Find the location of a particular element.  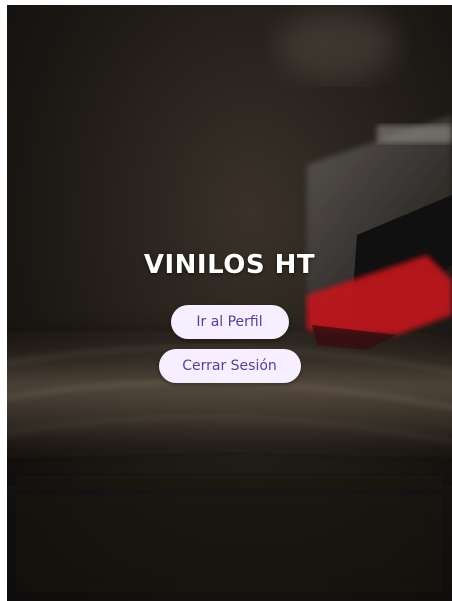

app-title: VINILOS HT is located at coordinates (229, 265).